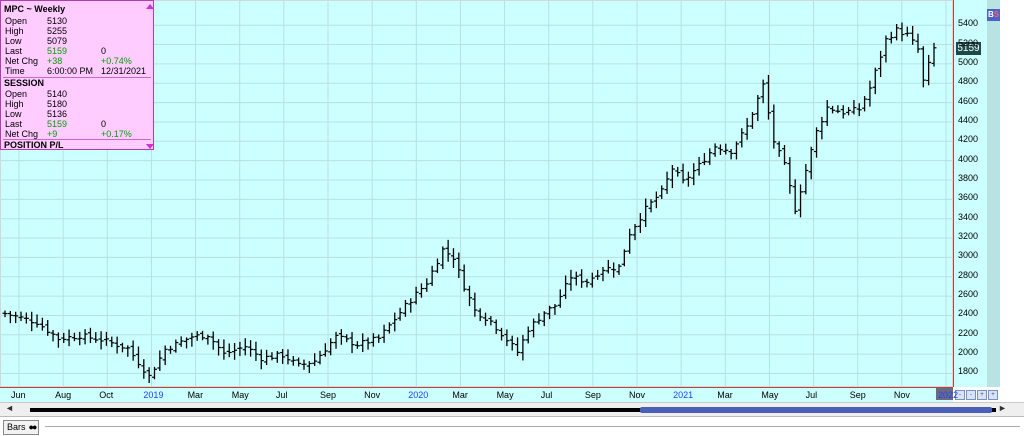 This screenshot has width=1024, height=436. What do you see at coordinates (35, 9) in the screenshot?
I see `panel-title: MPC ~ Weekly` at bounding box center [35, 9].